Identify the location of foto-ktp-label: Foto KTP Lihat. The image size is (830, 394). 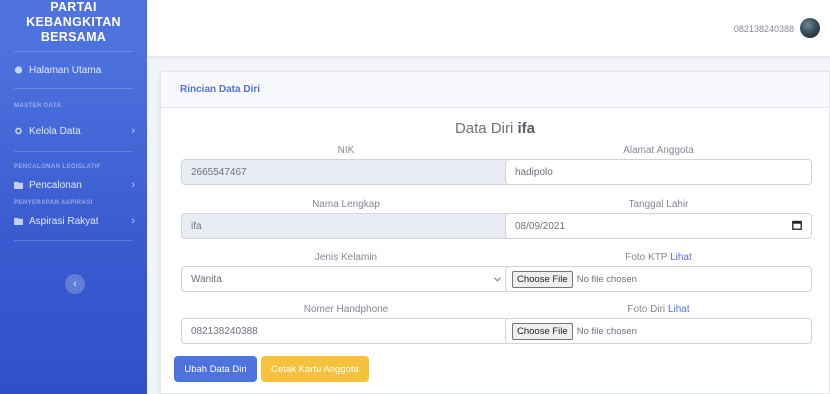
(658, 259).